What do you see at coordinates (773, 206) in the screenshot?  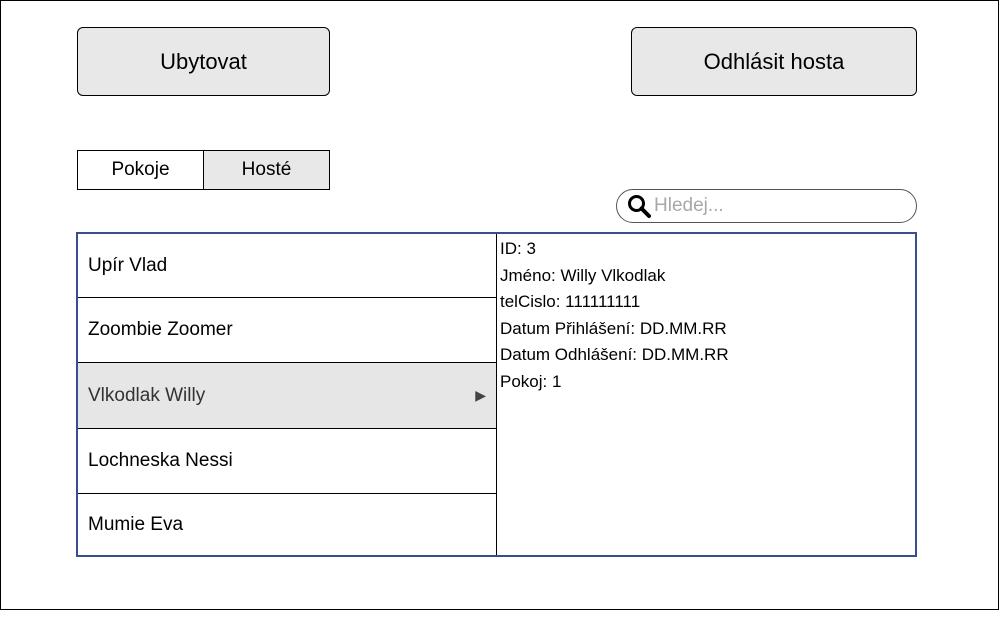 I see `search-input` at bounding box center [773, 206].